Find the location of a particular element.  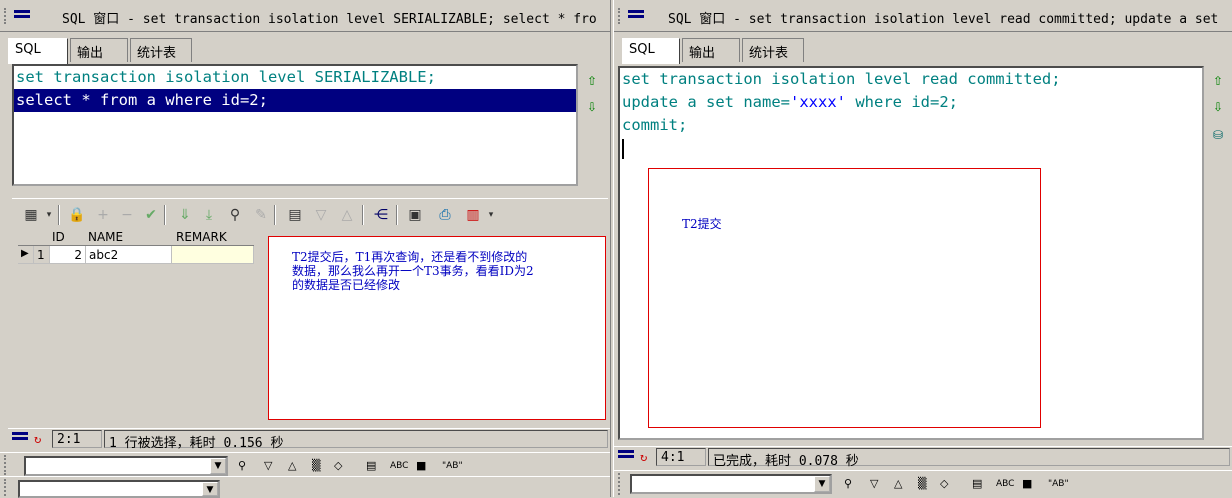

status-bar: ↻ 4:1 已完成，耗时 0.078 秒 is located at coordinates (923, 457).